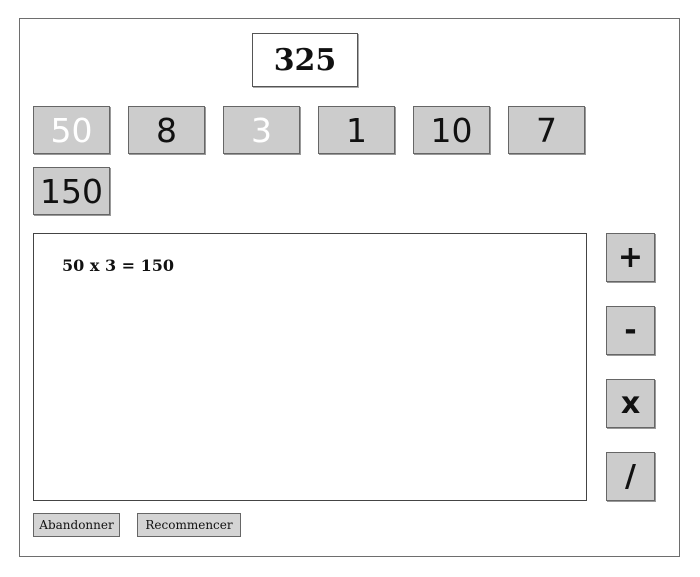  What do you see at coordinates (189, 525) in the screenshot?
I see `restart-button: Recommencer` at bounding box center [189, 525].